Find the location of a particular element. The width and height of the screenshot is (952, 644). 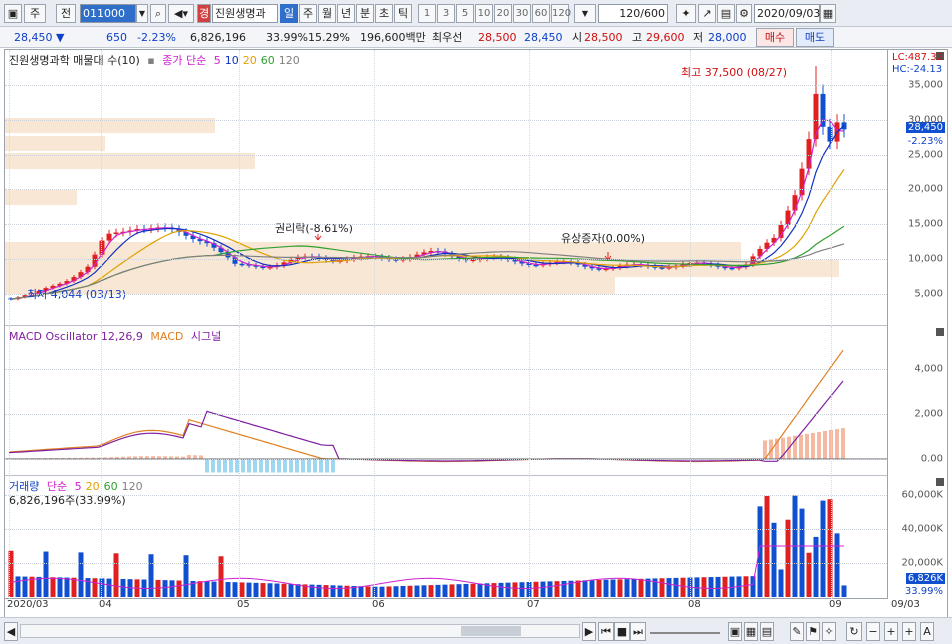

search-icon: ⌕ is located at coordinates (158, 13).